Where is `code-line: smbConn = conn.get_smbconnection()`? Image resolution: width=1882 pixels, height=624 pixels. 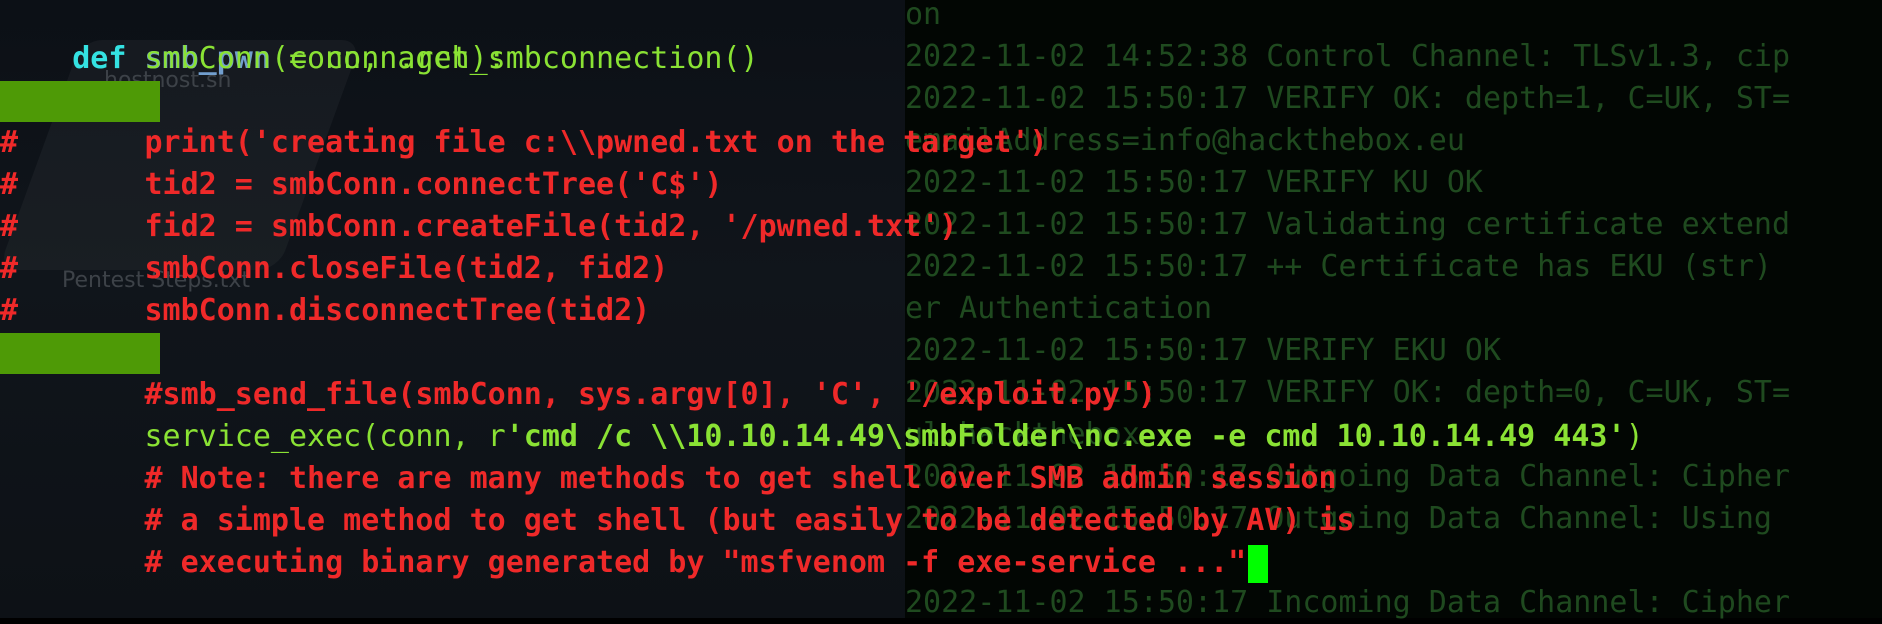 code-line: smbConn = conn.get_smbconnection() is located at coordinates (379, 59).